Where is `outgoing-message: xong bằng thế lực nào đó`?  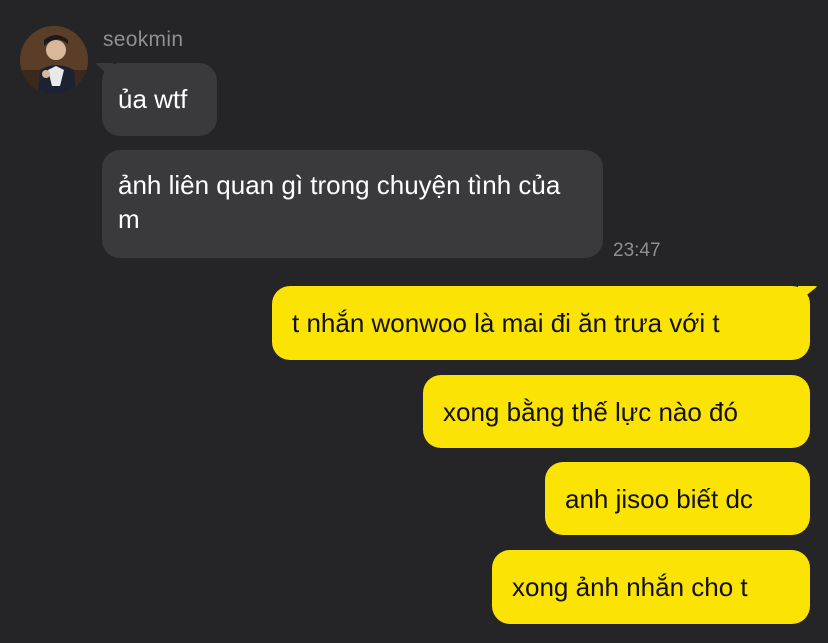
outgoing-message: xong bằng thế lực nào đó is located at coordinates (616, 411).